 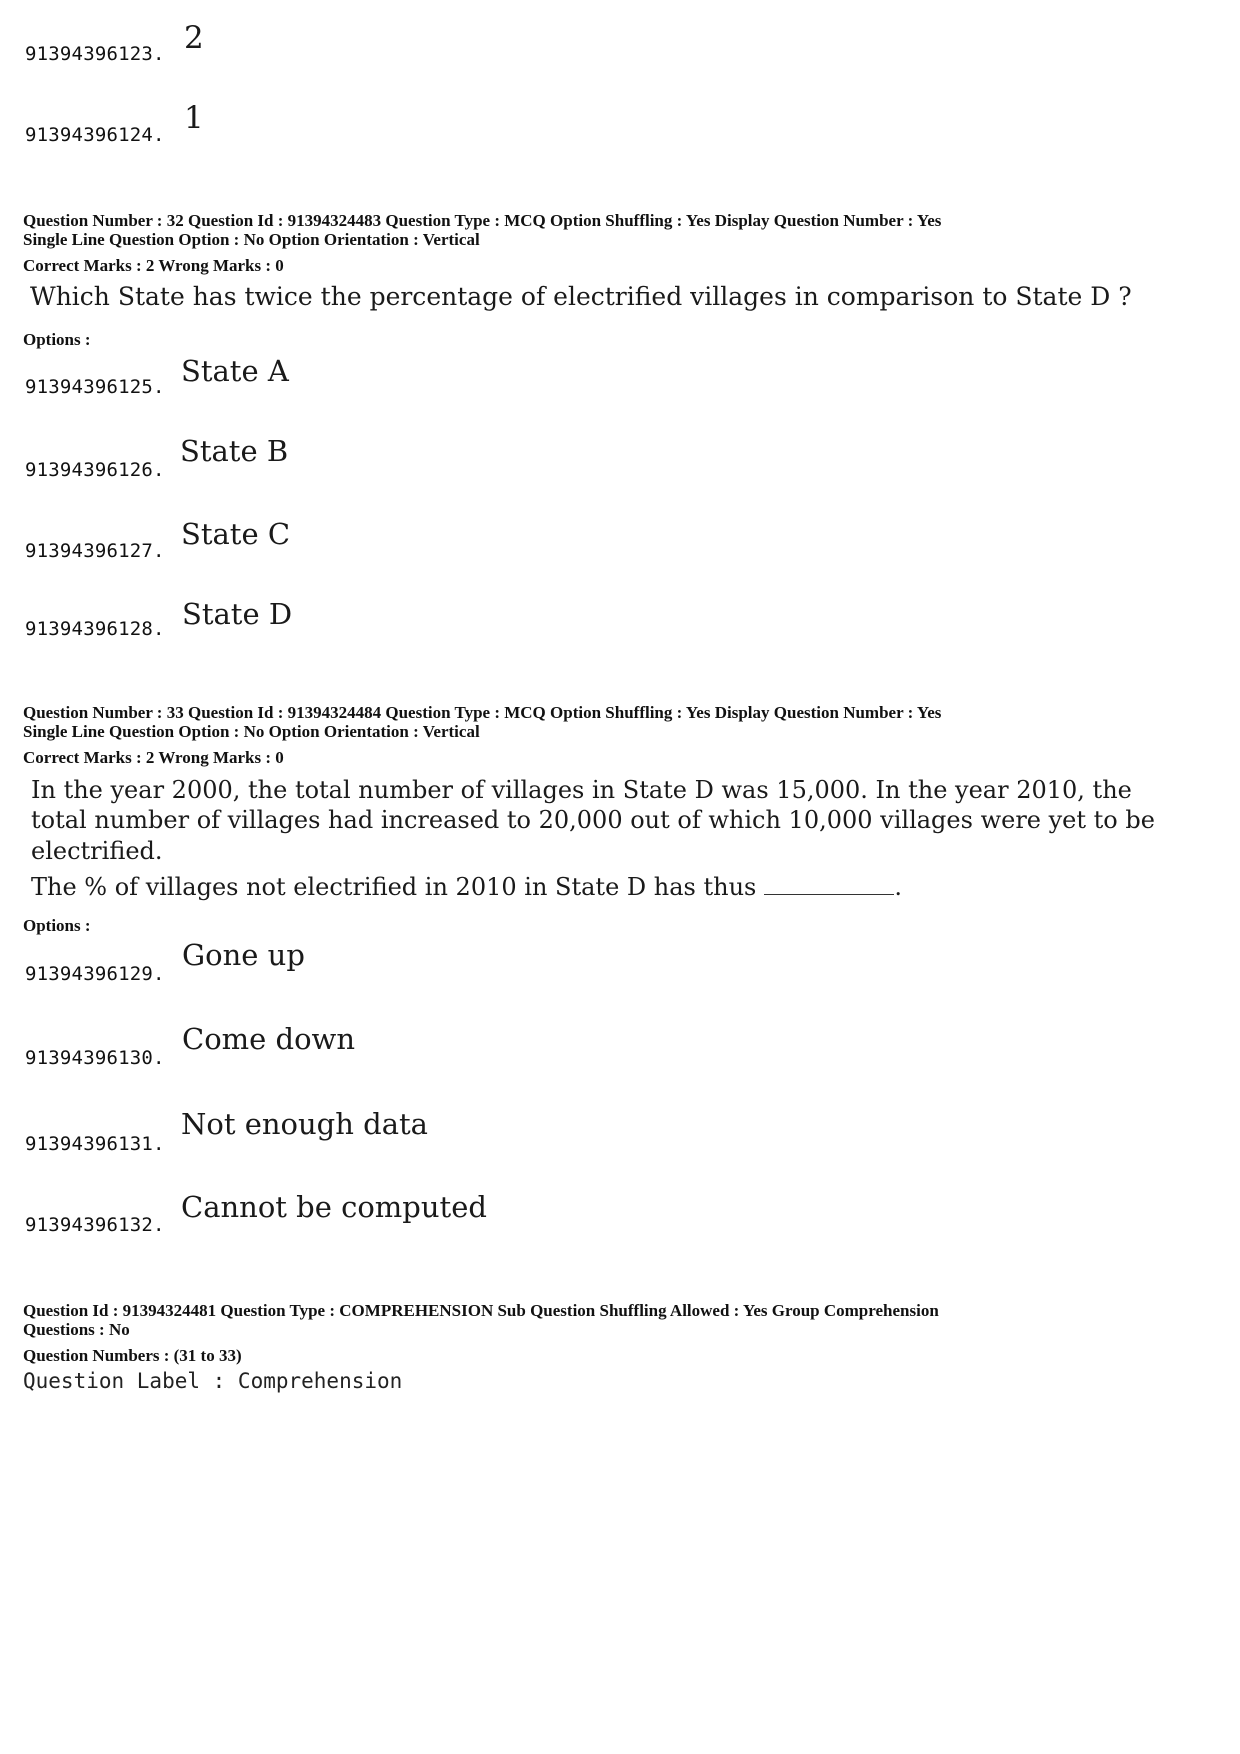 What do you see at coordinates (76, 1329) in the screenshot?
I see `comprehension-meta-line2: Questions : No` at bounding box center [76, 1329].